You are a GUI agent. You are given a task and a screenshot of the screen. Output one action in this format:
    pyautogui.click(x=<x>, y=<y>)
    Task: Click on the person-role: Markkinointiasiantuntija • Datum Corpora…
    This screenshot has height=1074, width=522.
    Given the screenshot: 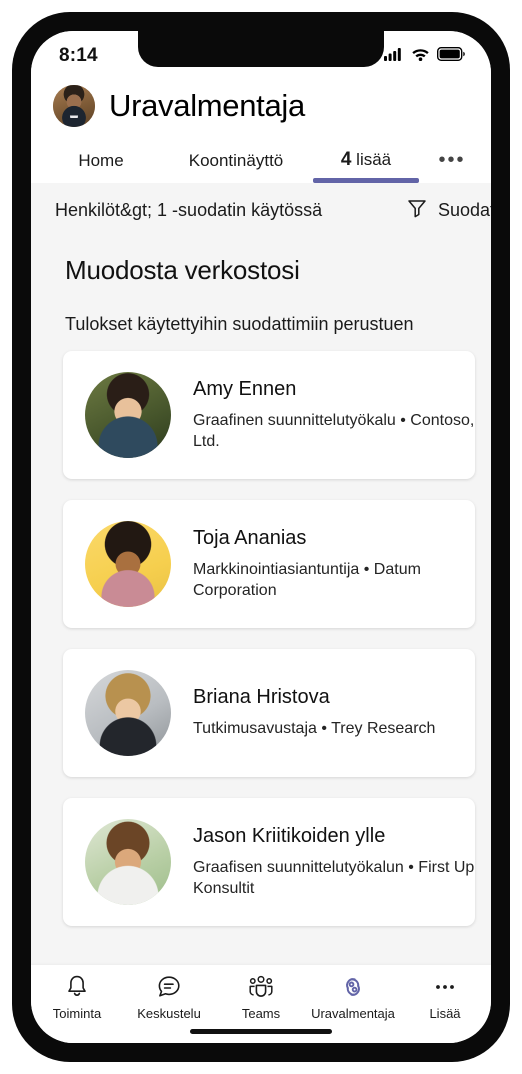 What is the action you would take?
    pyautogui.click(x=307, y=580)
    